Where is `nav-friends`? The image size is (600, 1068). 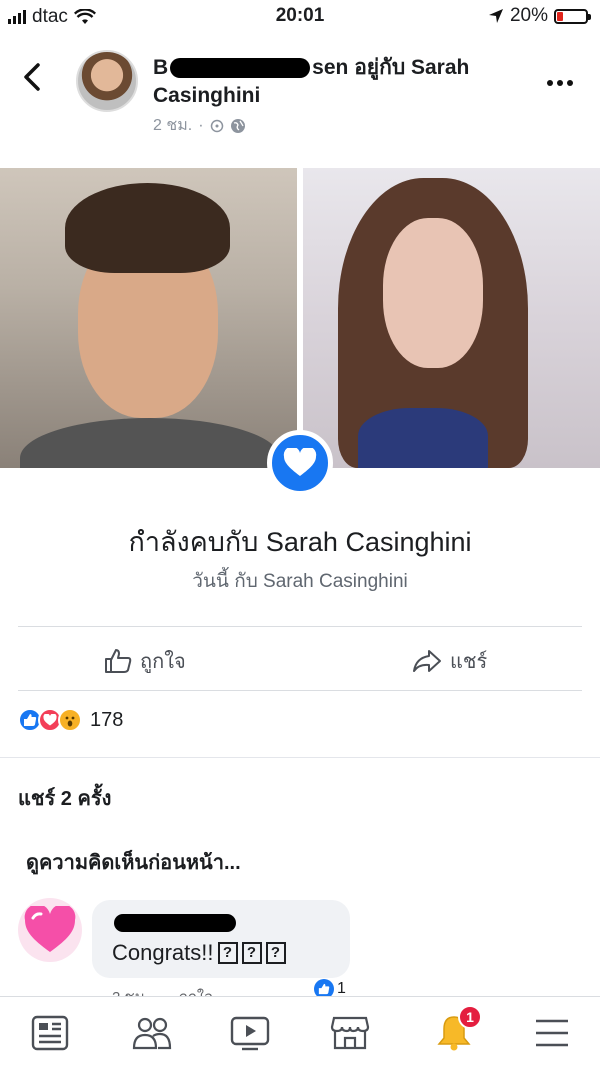
nav-friends is located at coordinates (152, 1033).